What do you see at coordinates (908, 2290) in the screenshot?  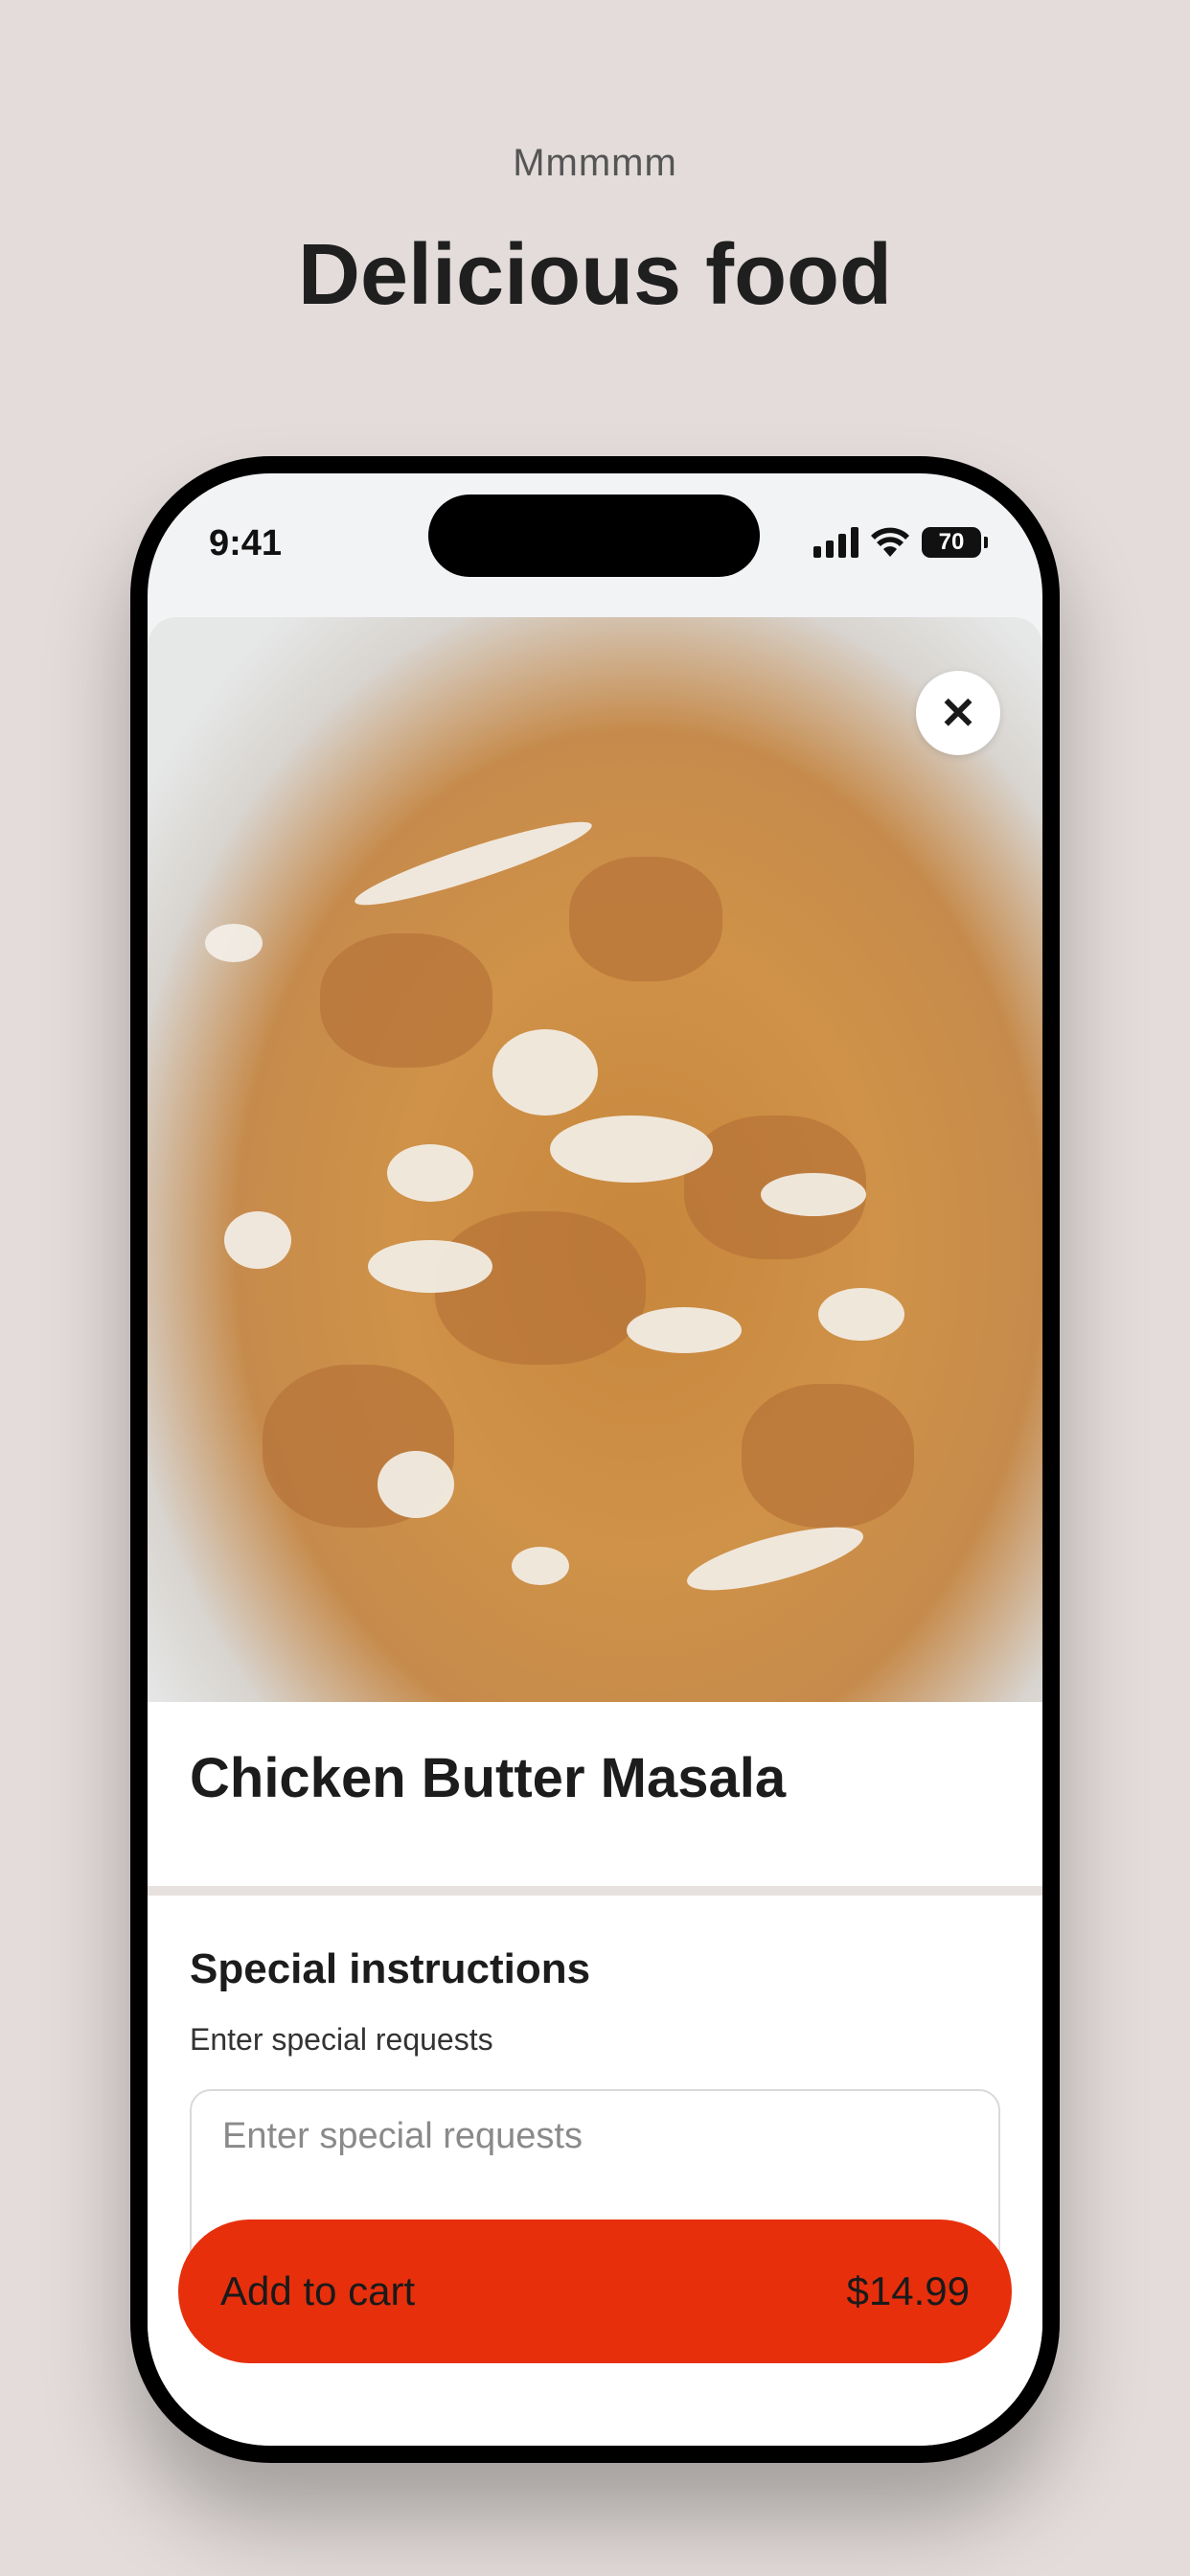 I see `add-to-cart-price: $14.99` at bounding box center [908, 2290].